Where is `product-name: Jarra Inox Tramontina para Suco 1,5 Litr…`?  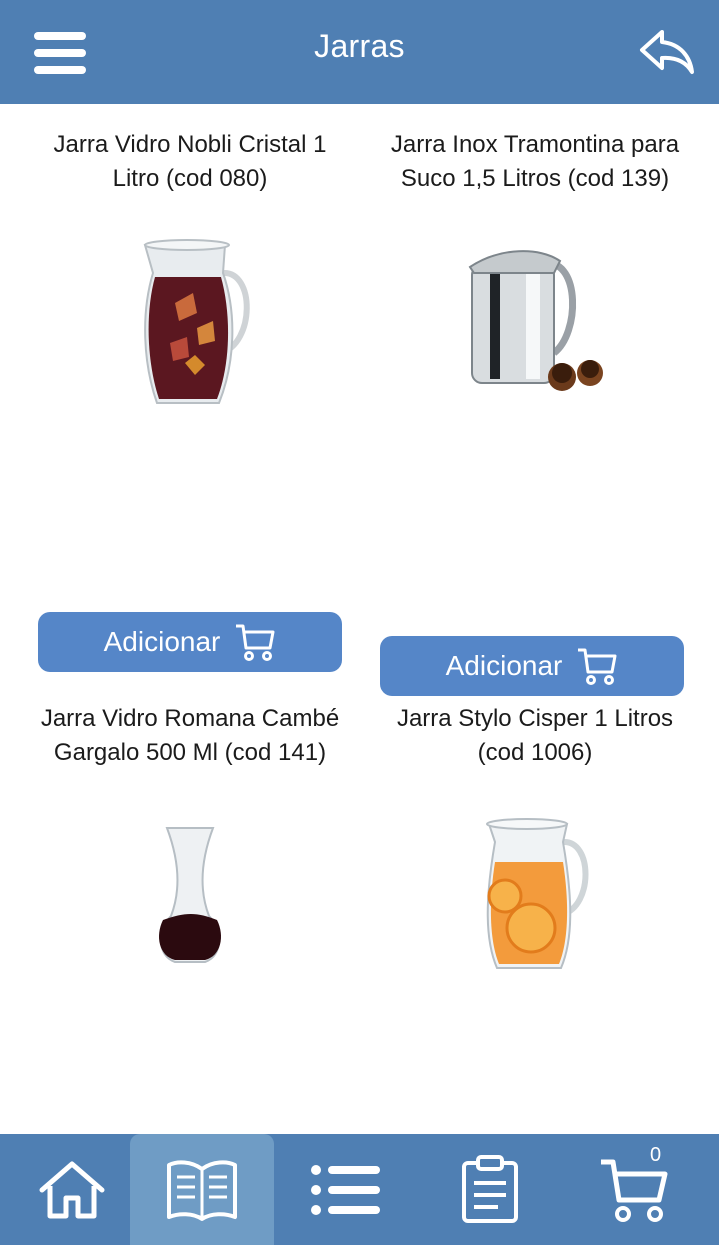 product-name: Jarra Inox Tramontina para Suco 1,5 Litr… is located at coordinates (535, 161).